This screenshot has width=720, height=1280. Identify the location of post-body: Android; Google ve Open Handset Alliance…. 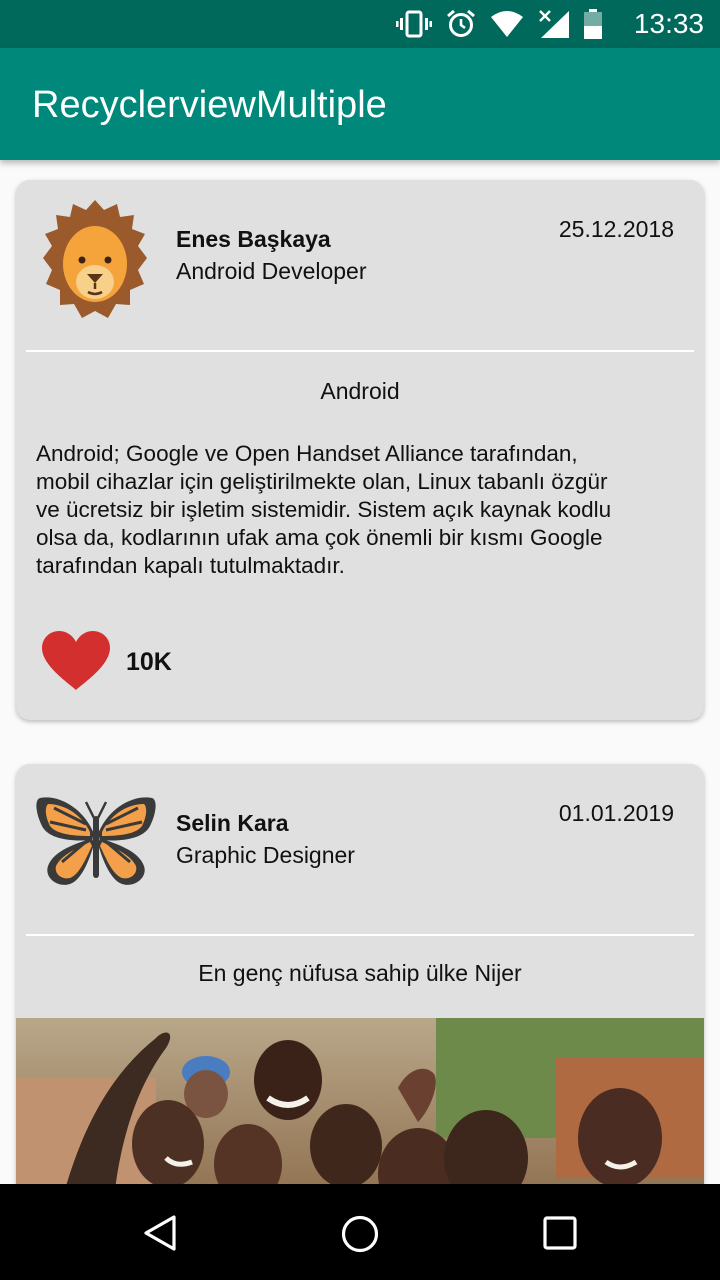
(360, 510).